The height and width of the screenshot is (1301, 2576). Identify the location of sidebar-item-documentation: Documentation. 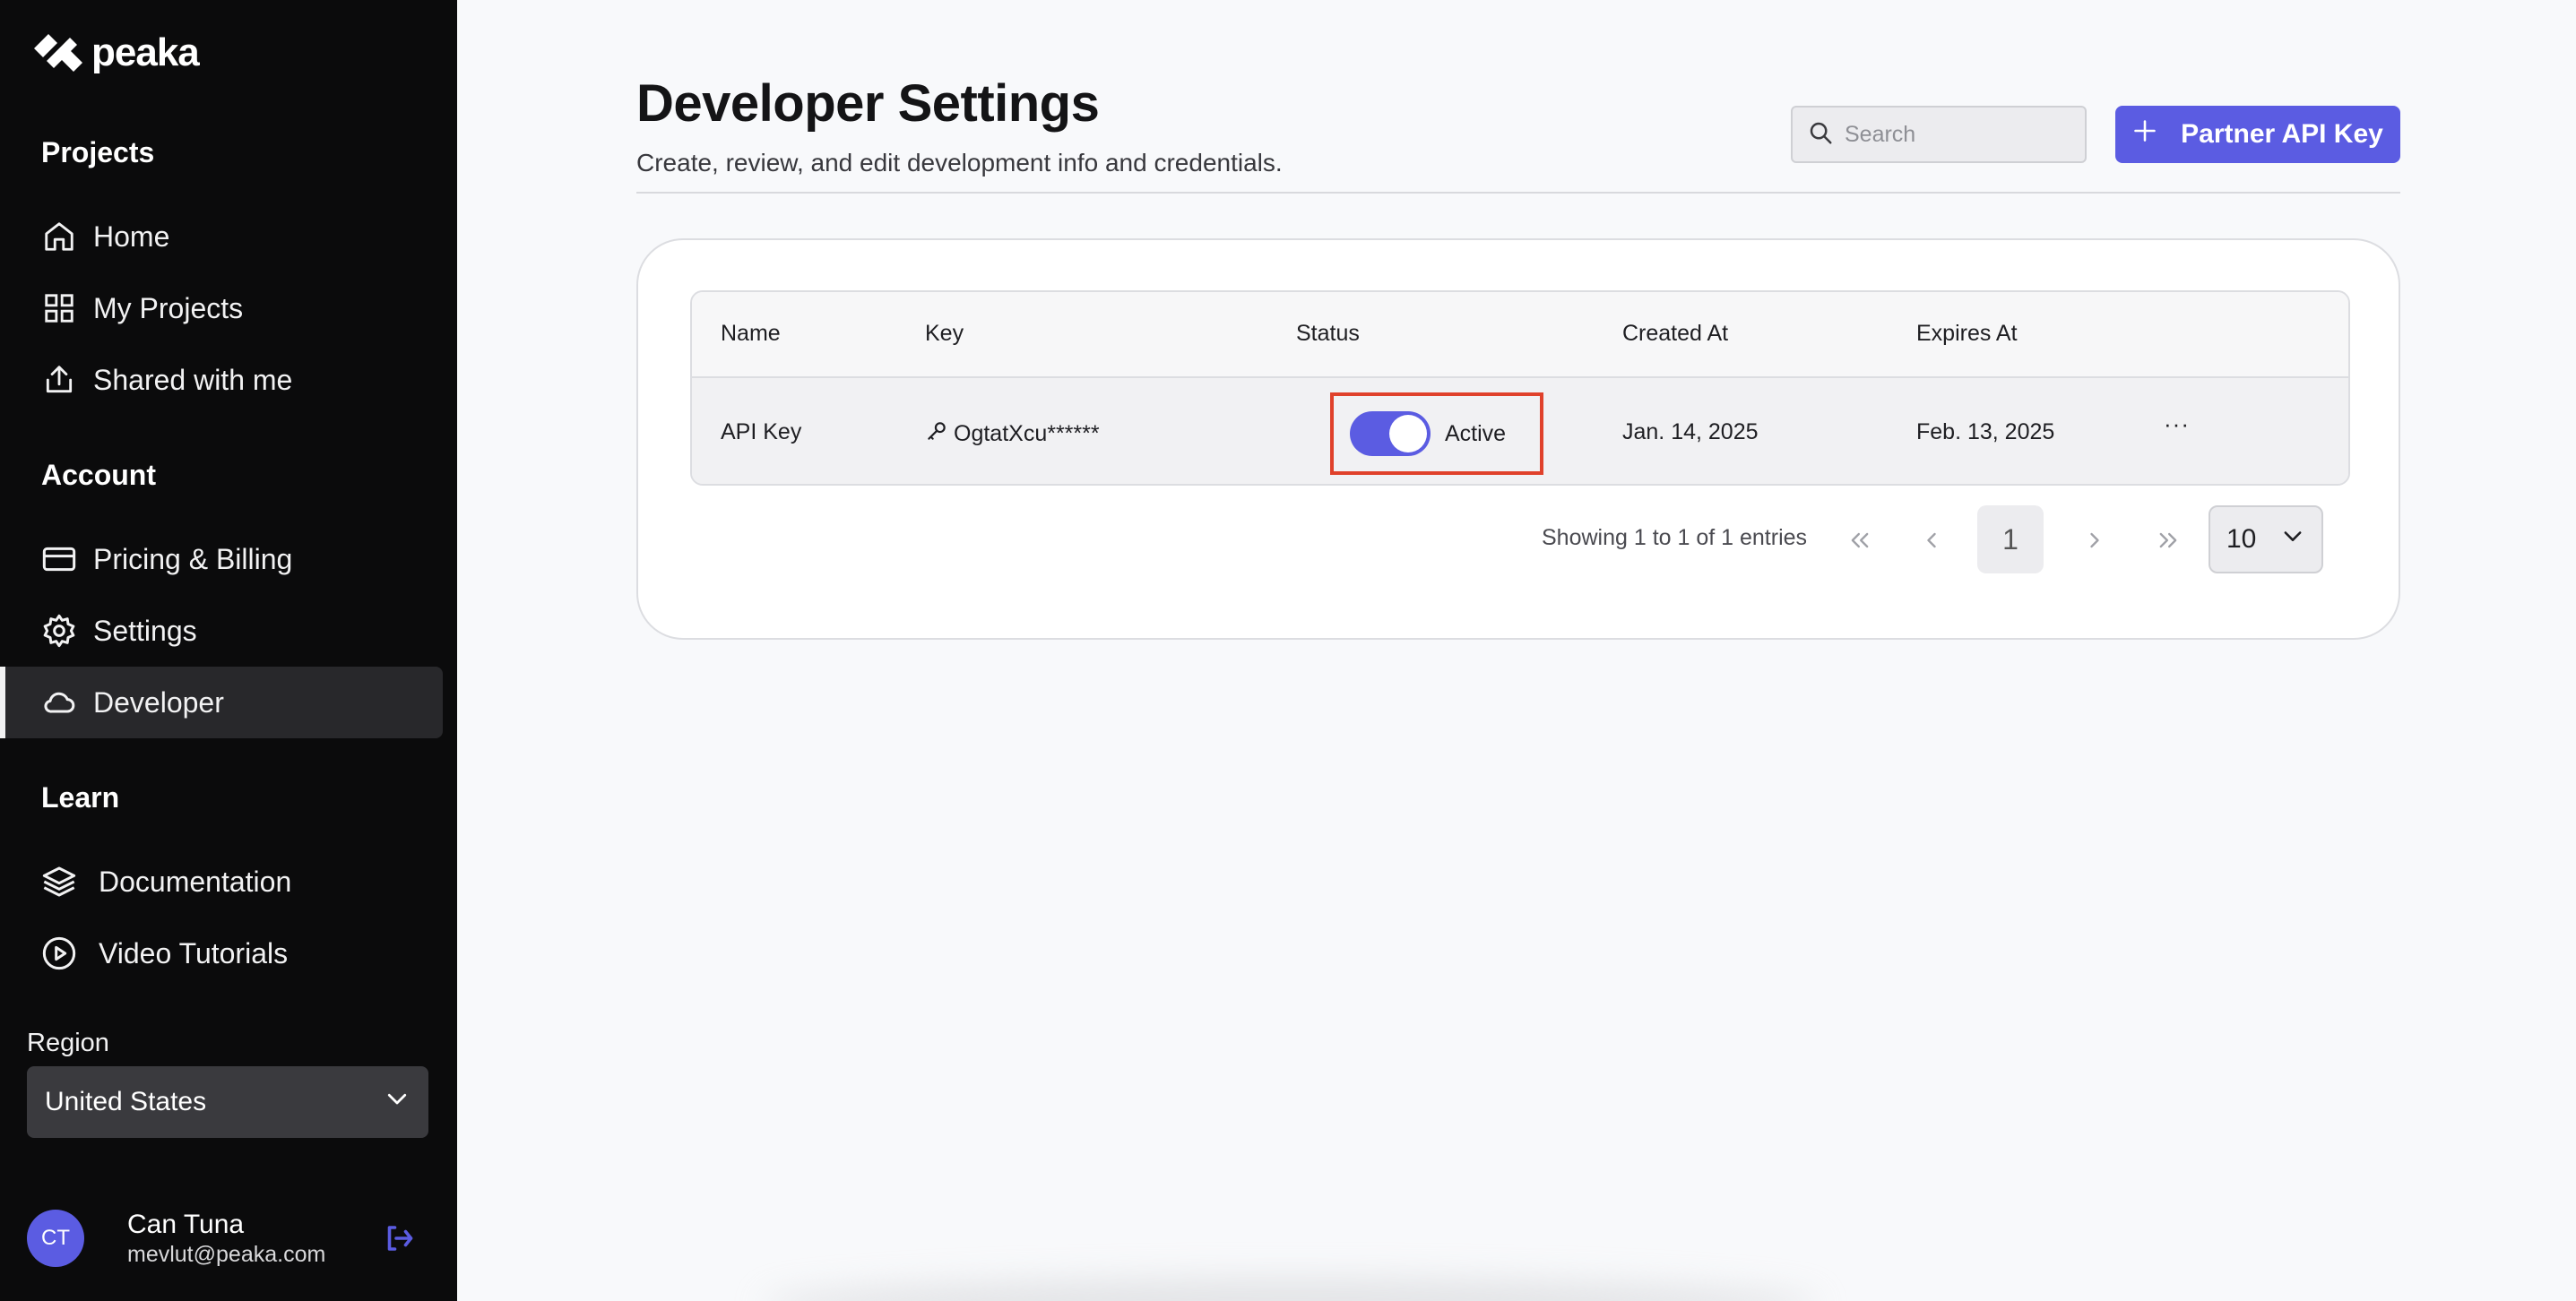
(221, 882).